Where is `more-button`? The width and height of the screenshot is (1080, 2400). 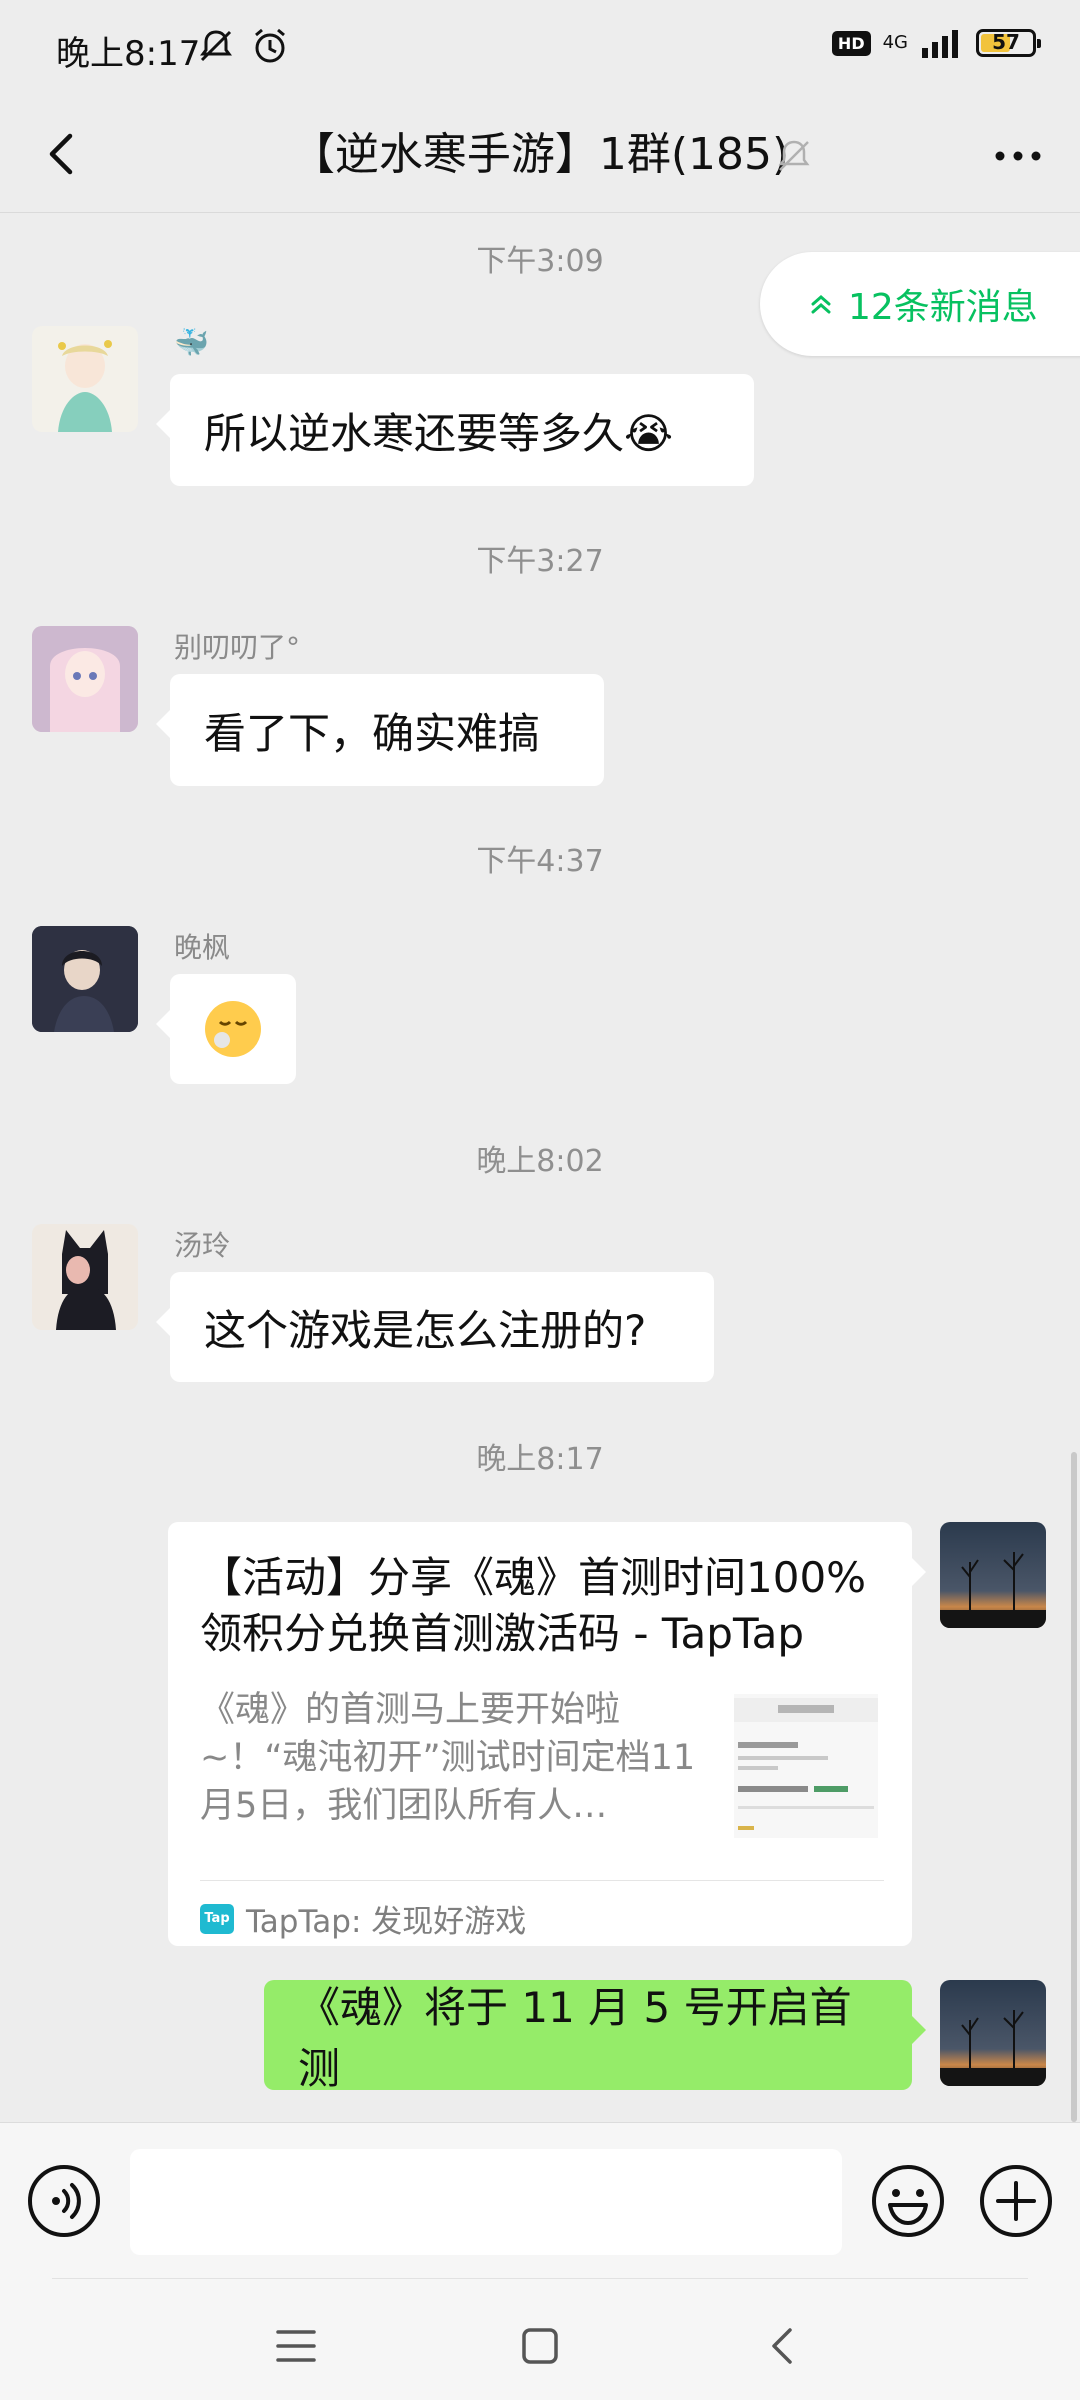 more-button is located at coordinates (1018, 156).